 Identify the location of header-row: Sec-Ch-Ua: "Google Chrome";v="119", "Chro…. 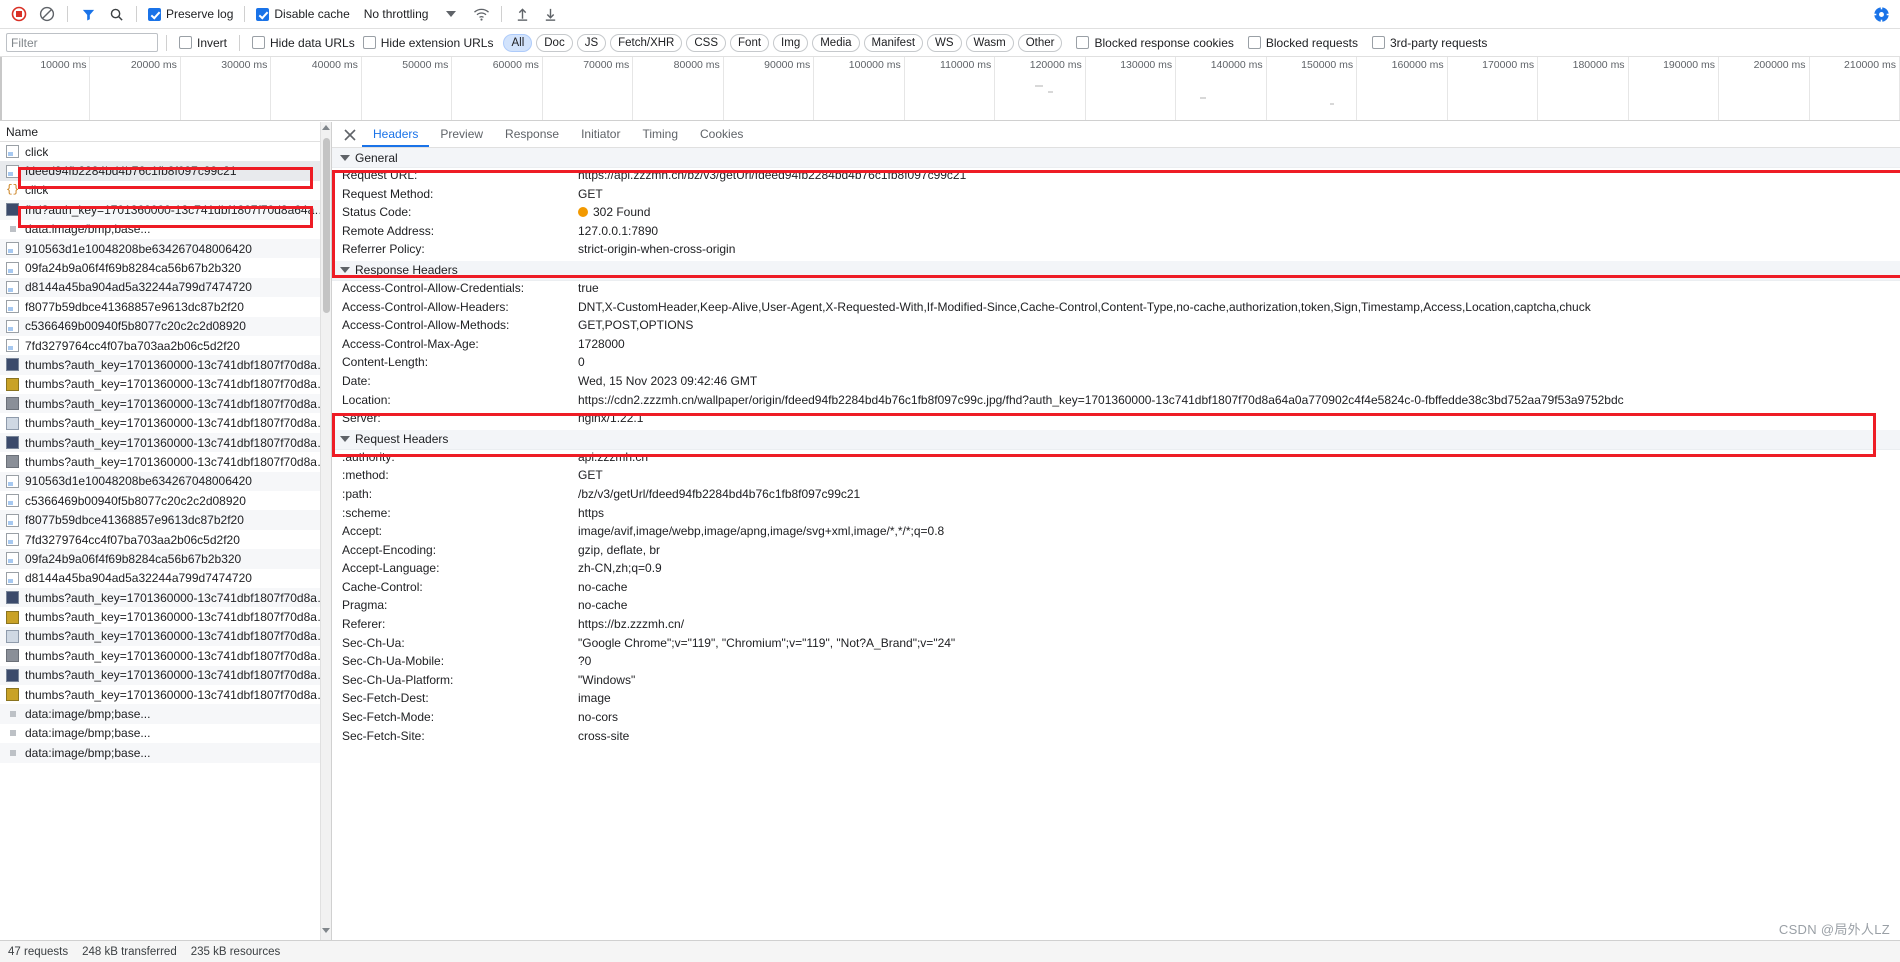
(1116, 645).